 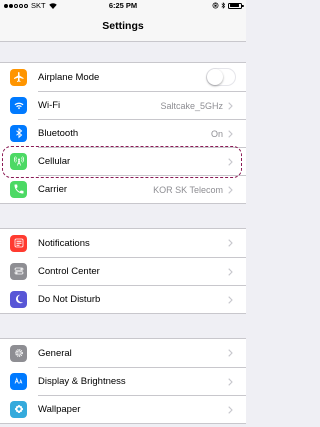 What do you see at coordinates (123, 189) in the screenshot?
I see `settings-row-carrier: Carrier KOR SK Telecom` at bounding box center [123, 189].